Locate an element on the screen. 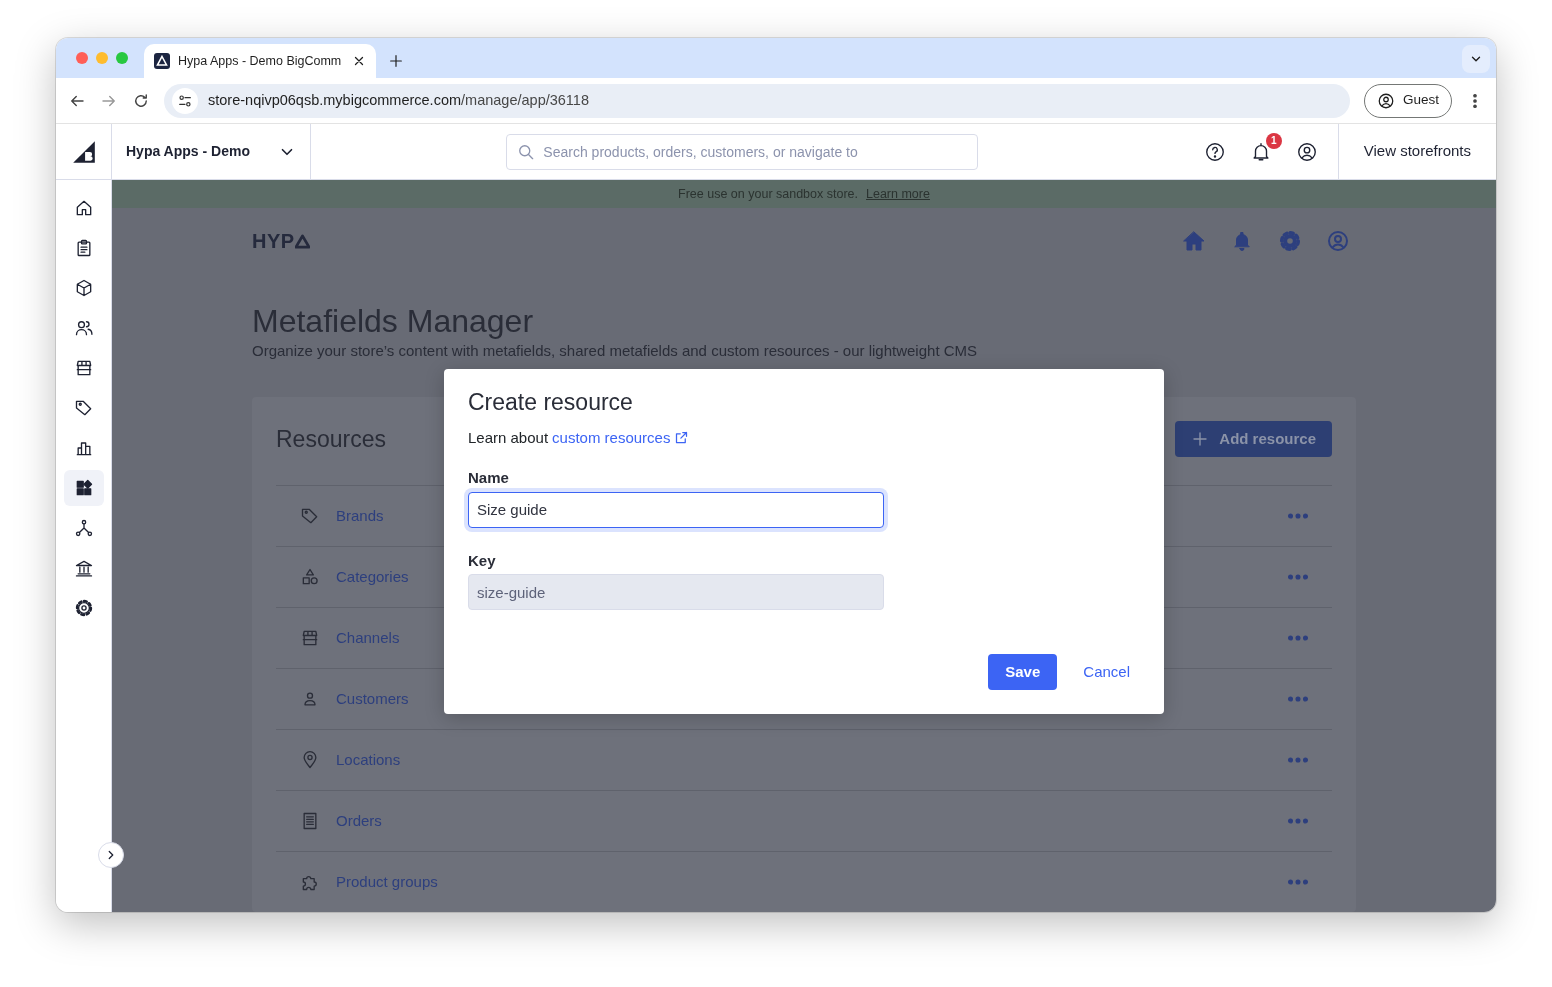  user-icon is located at coordinates (1385, 100).